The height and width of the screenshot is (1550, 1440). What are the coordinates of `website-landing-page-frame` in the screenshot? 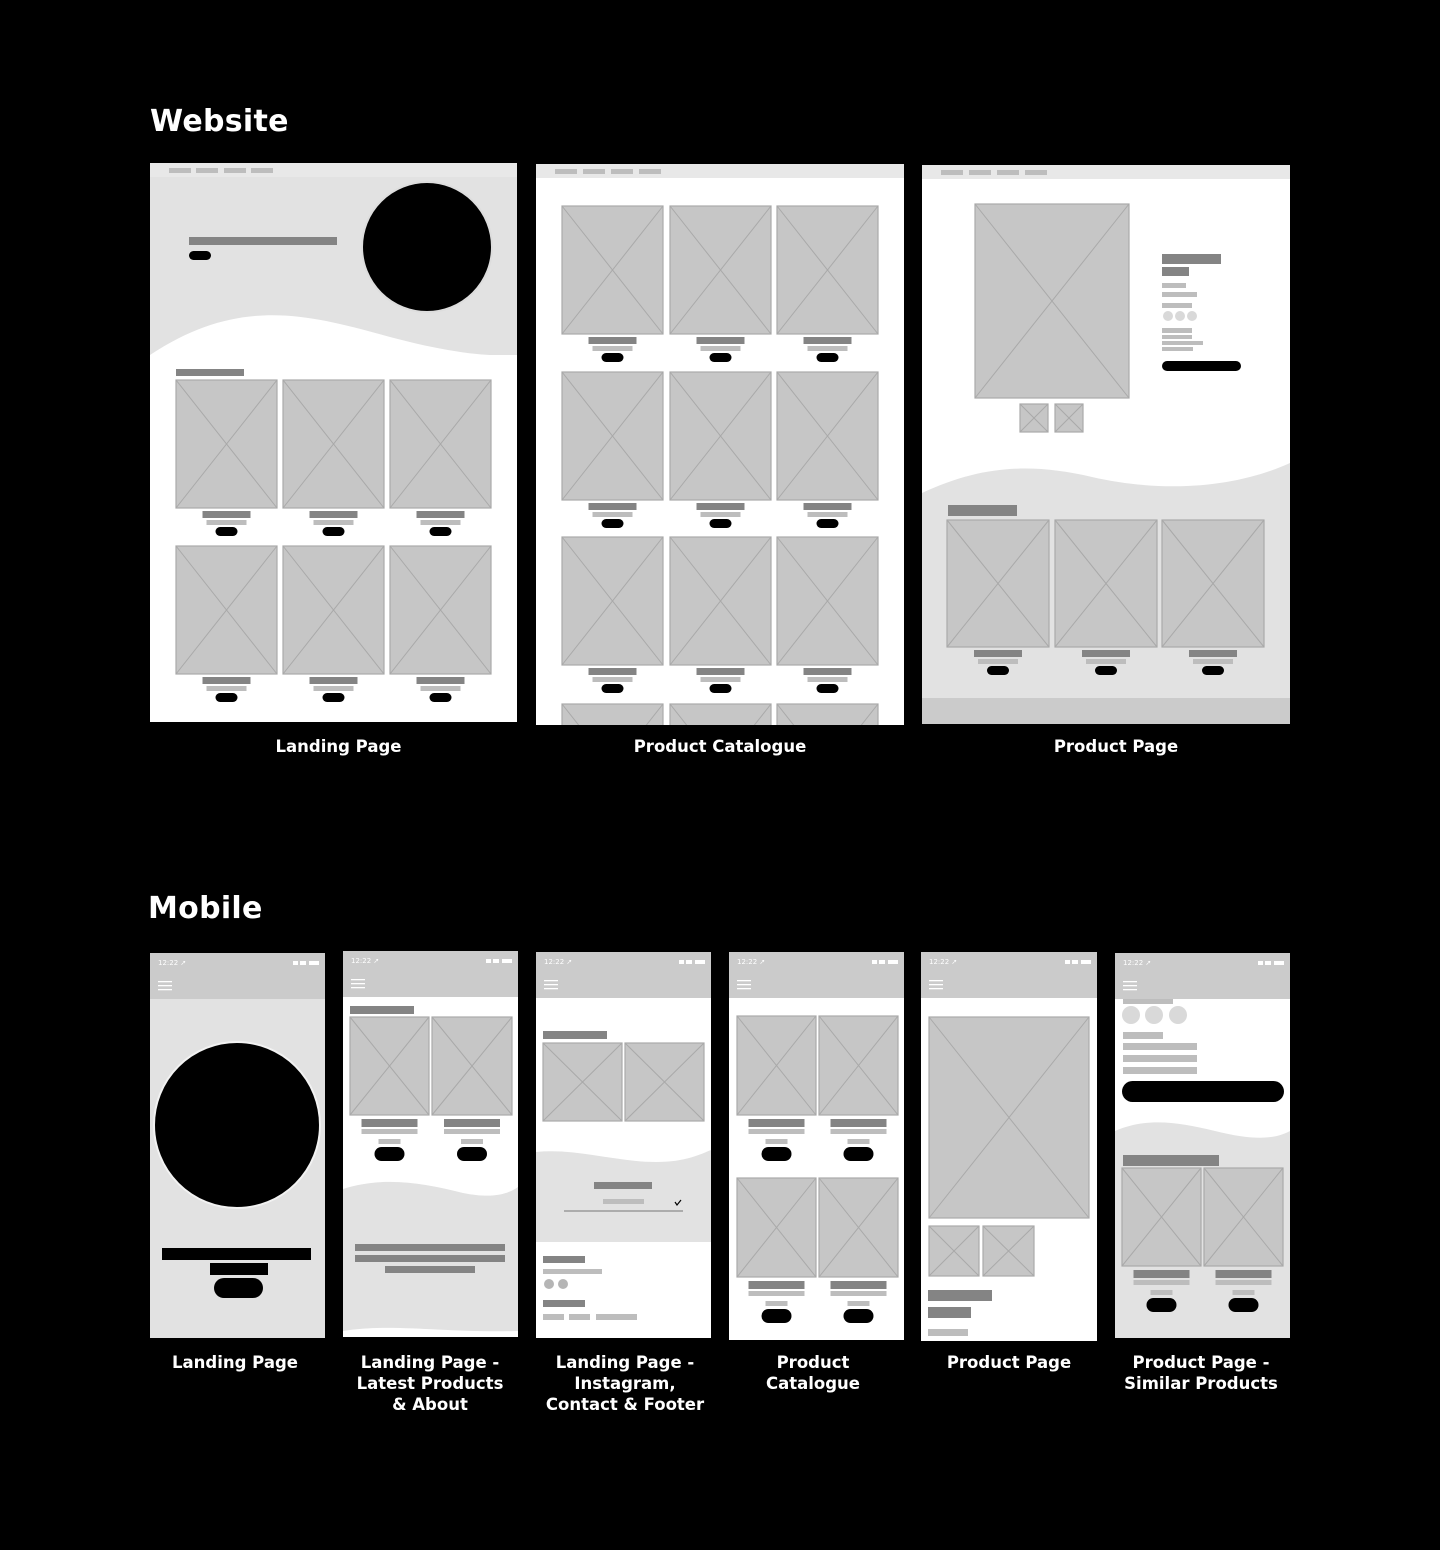 It's located at (333, 442).